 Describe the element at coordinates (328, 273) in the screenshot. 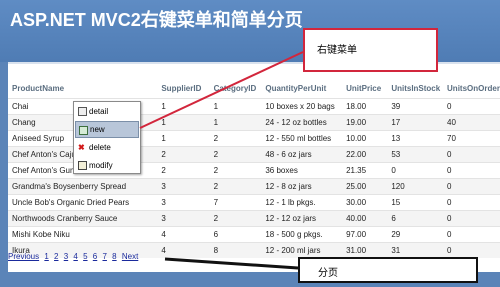

I see `annotation-label: 分页` at that location.